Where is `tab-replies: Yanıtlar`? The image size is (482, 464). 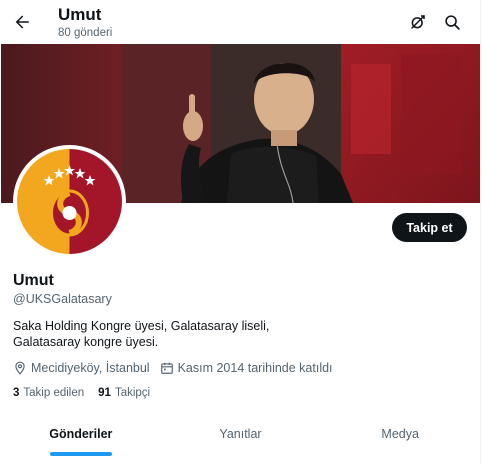
tab-replies: Yanıtlar is located at coordinates (241, 438).